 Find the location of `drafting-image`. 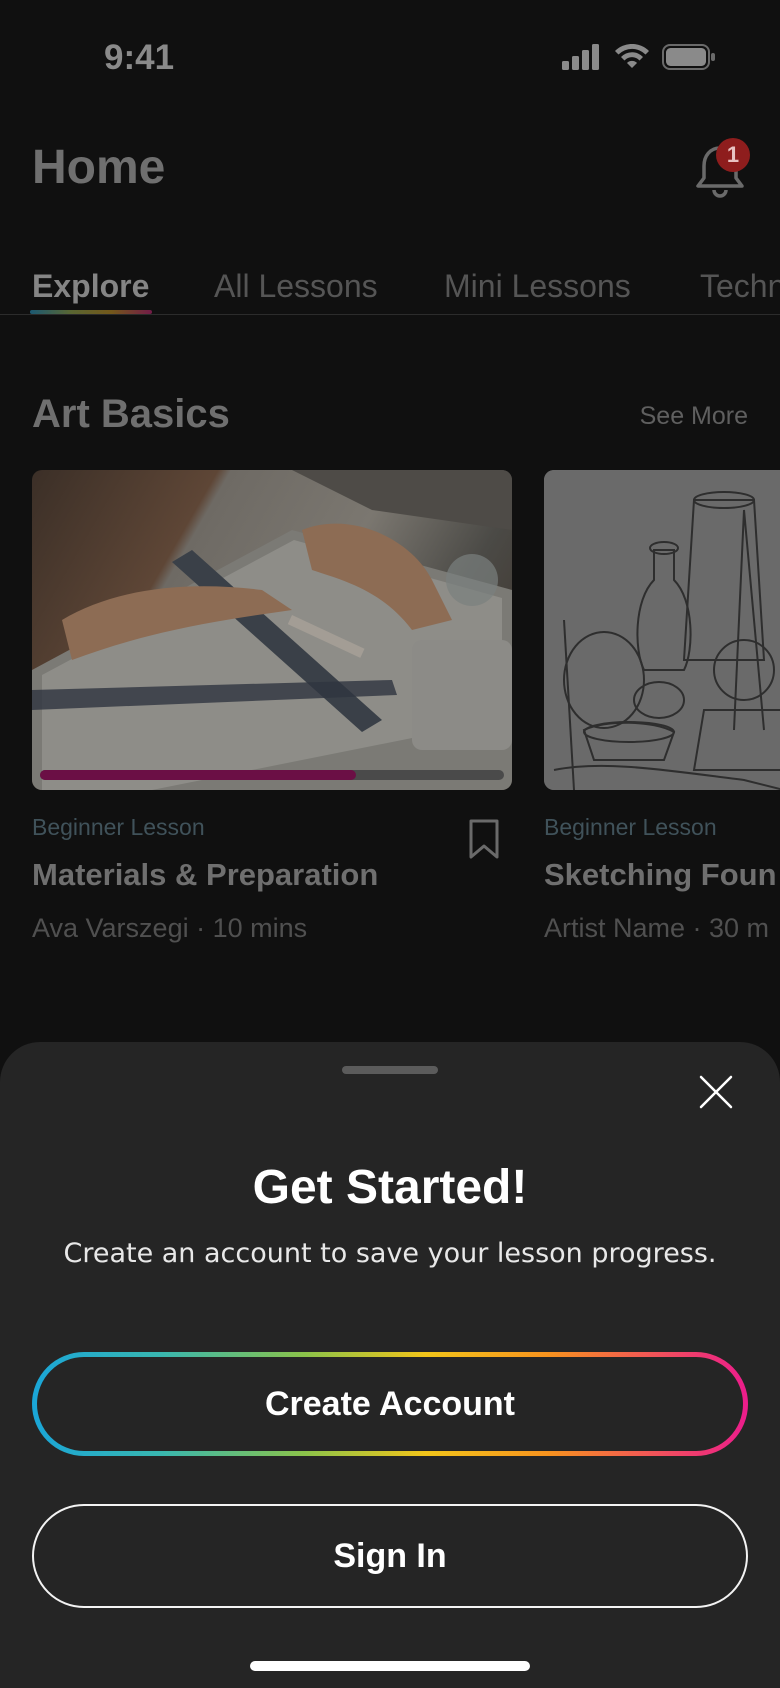

drafting-image is located at coordinates (272, 630).